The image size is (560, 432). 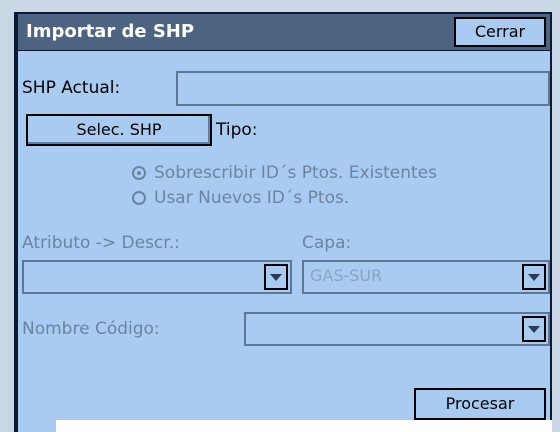 I want to click on layer-label: Capa:, so click(x=327, y=243).